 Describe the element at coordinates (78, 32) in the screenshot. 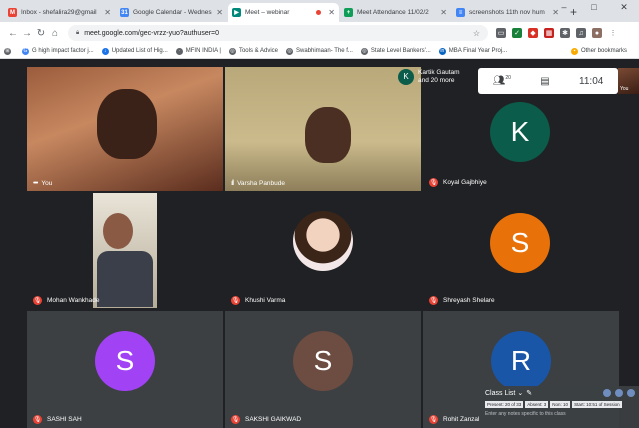

I see `lock-icon: 🔒︎` at that location.